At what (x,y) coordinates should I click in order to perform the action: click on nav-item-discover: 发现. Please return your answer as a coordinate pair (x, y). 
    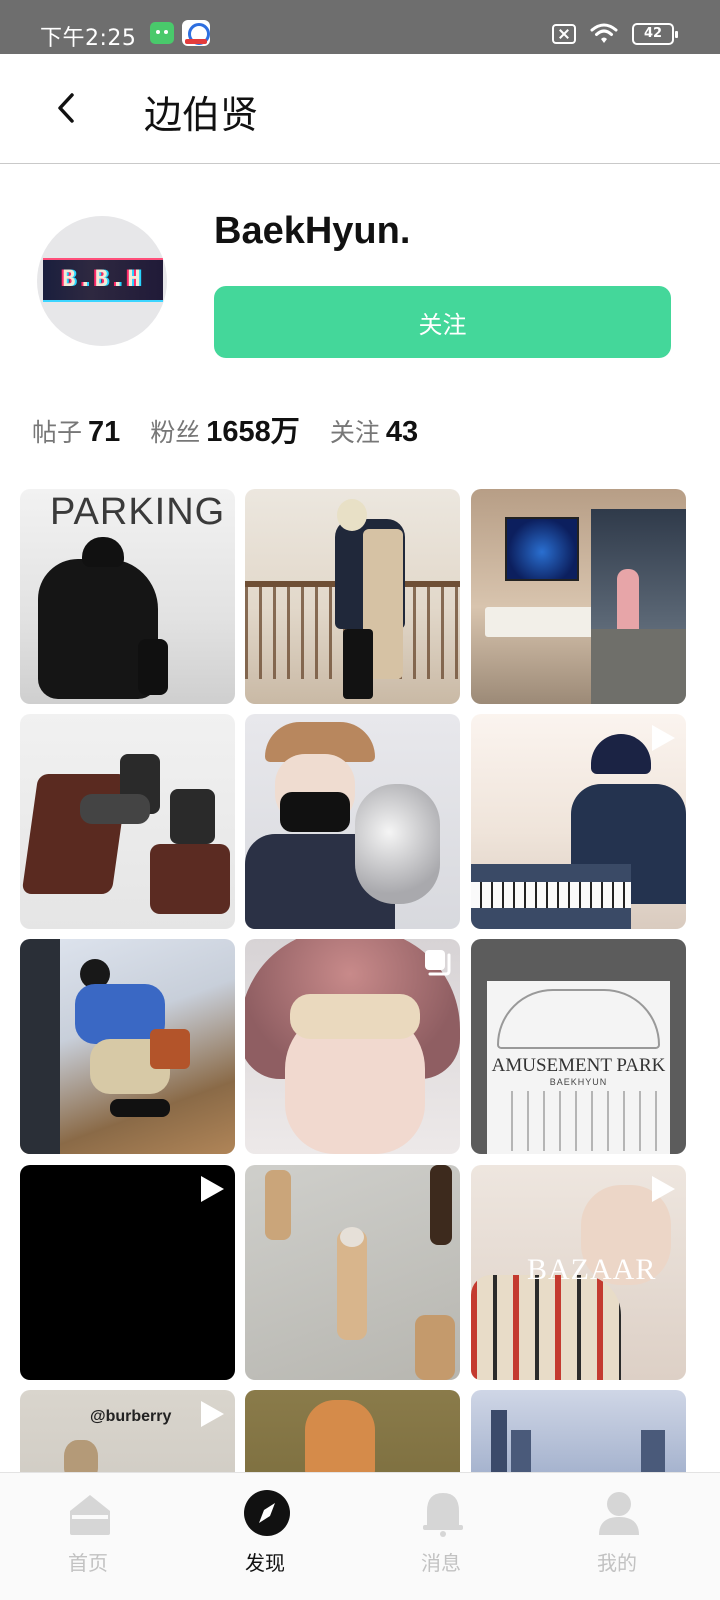
    Looking at the image, I should click on (265, 1536).